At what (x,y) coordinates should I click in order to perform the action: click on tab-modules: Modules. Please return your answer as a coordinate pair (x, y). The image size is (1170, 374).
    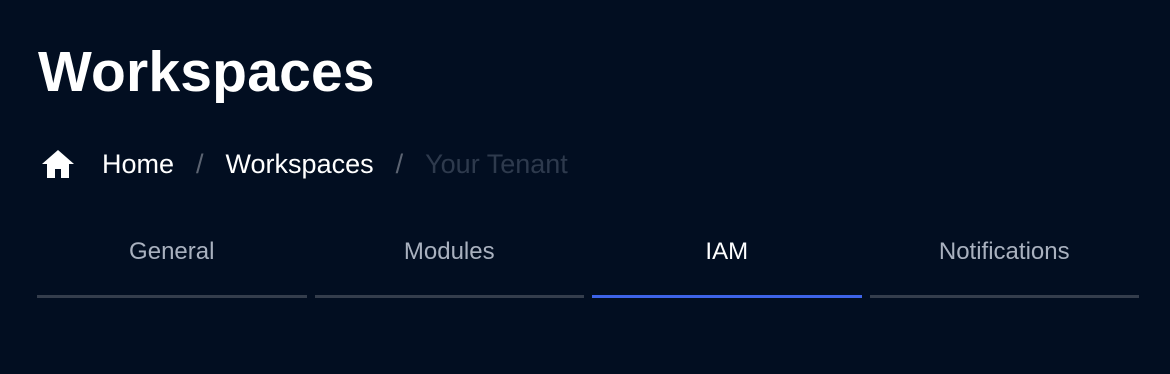
    Looking at the image, I should click on (449, 260).